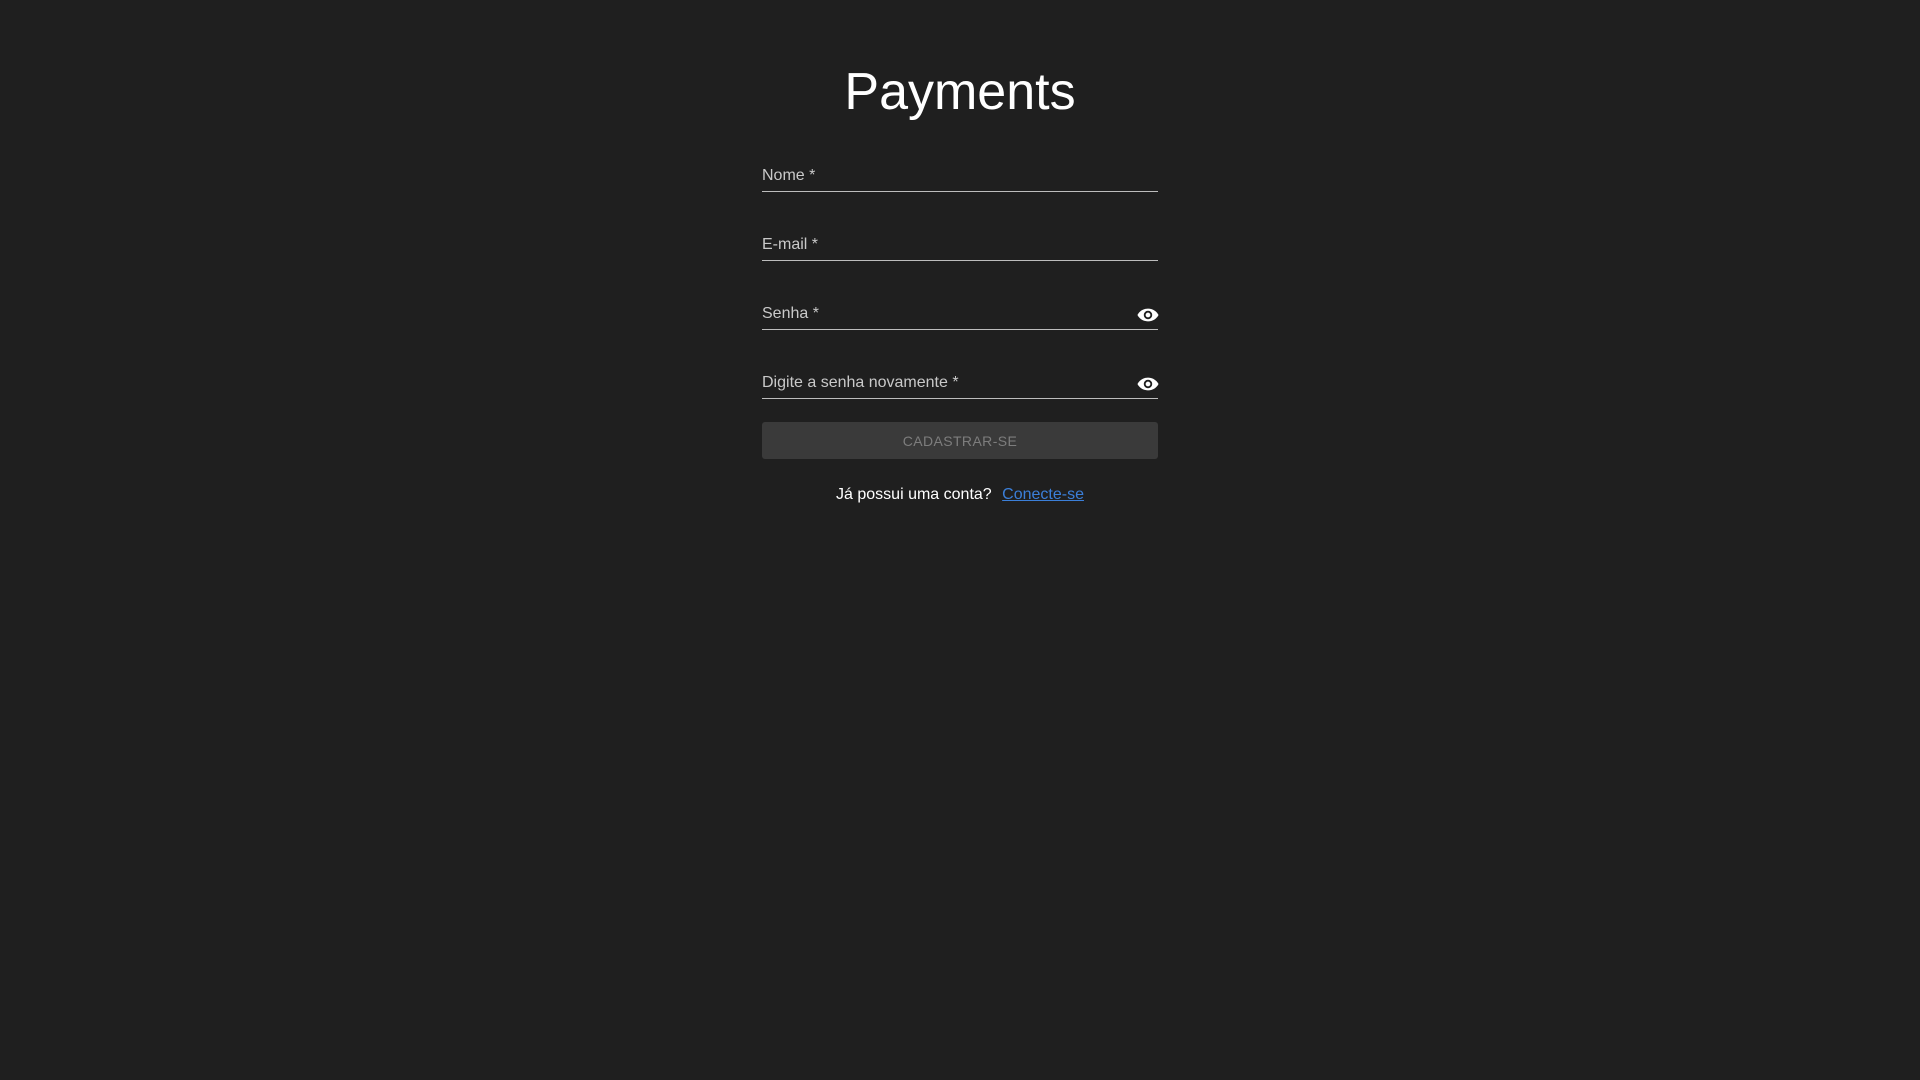 The width and height of the screenshot is (1920, 1080). I want to click on email-input, so click(960, 241).